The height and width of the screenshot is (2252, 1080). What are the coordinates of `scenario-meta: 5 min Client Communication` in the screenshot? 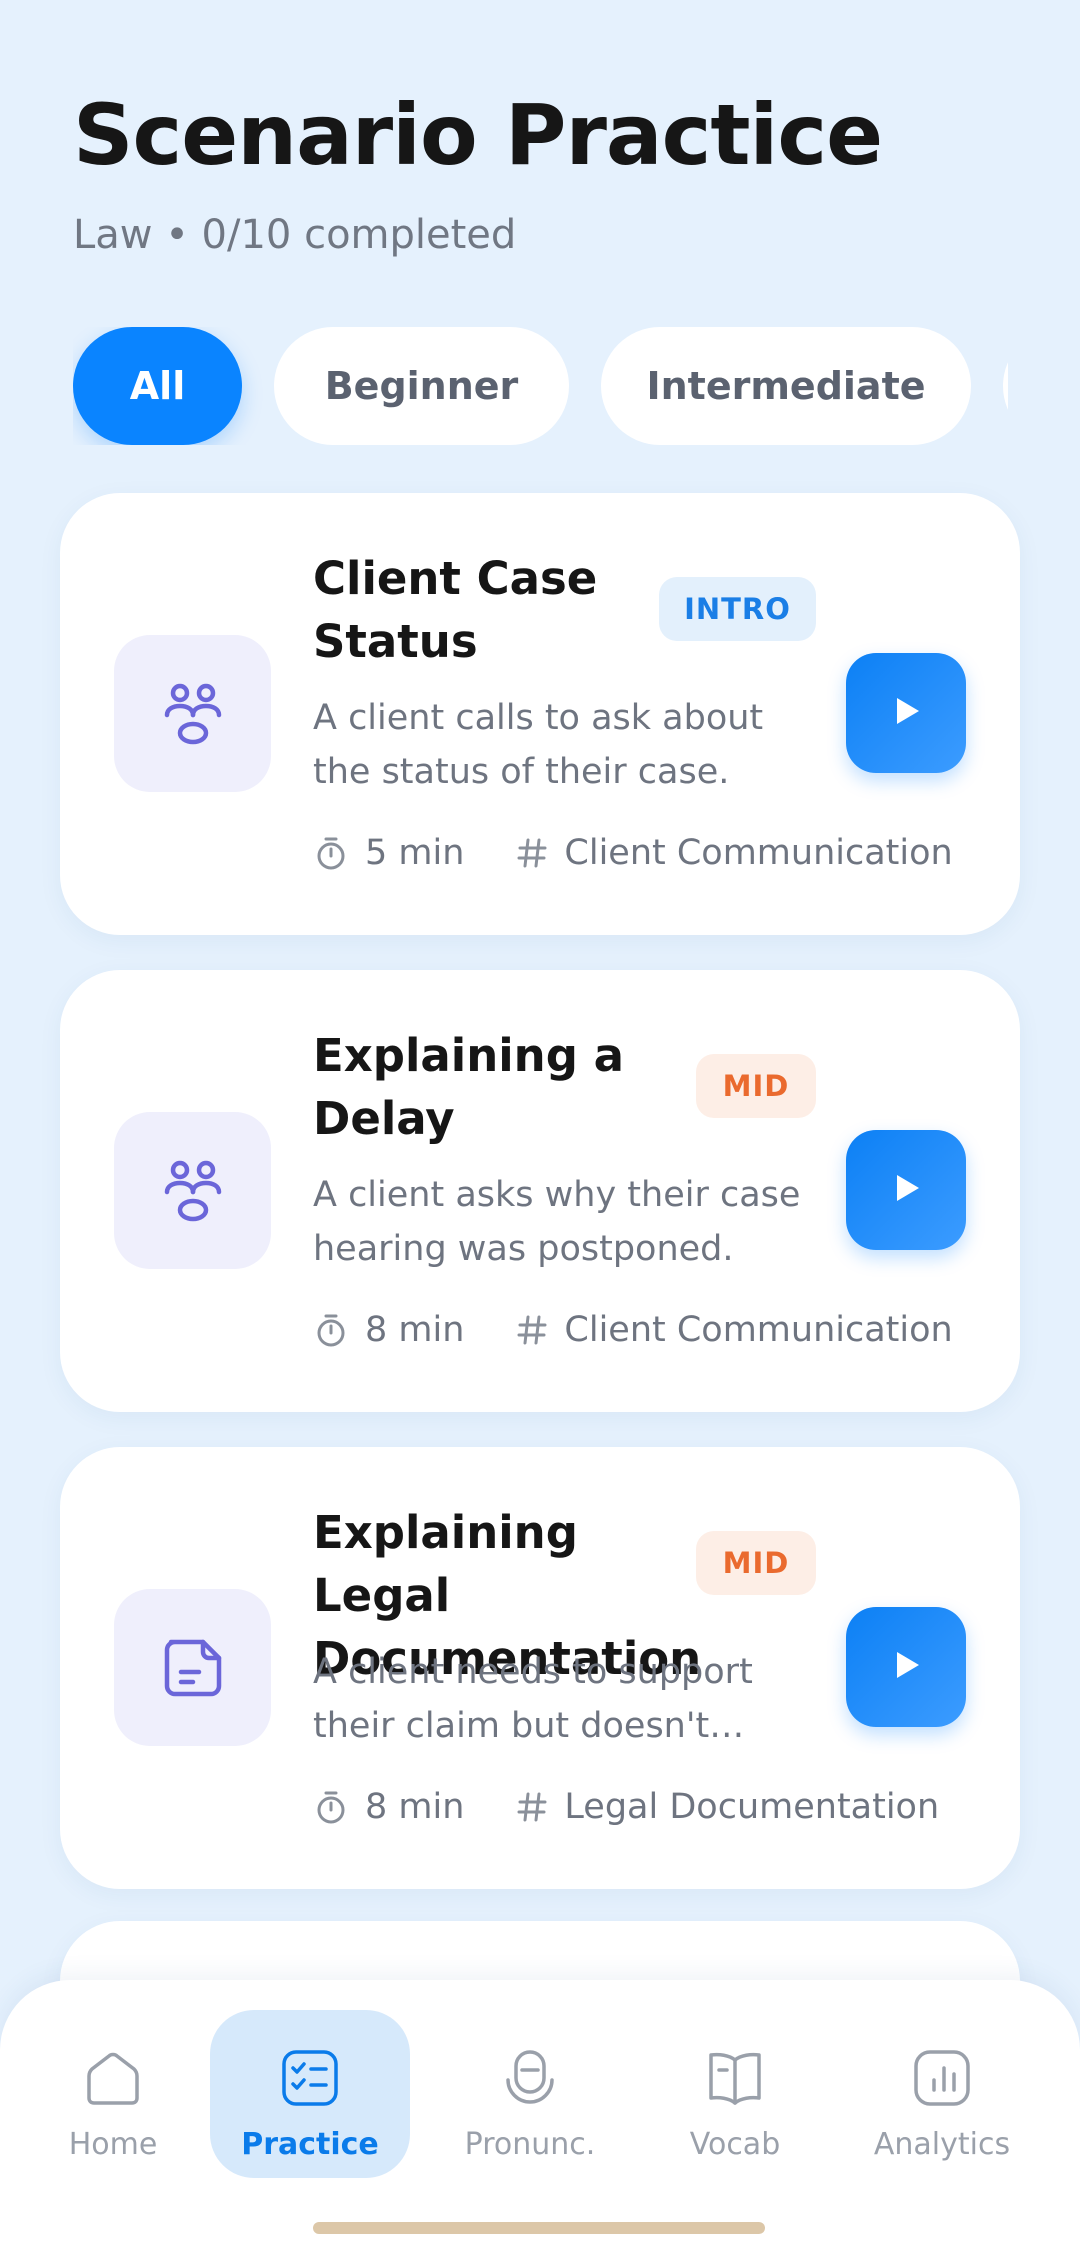 It's located at (633, 853).